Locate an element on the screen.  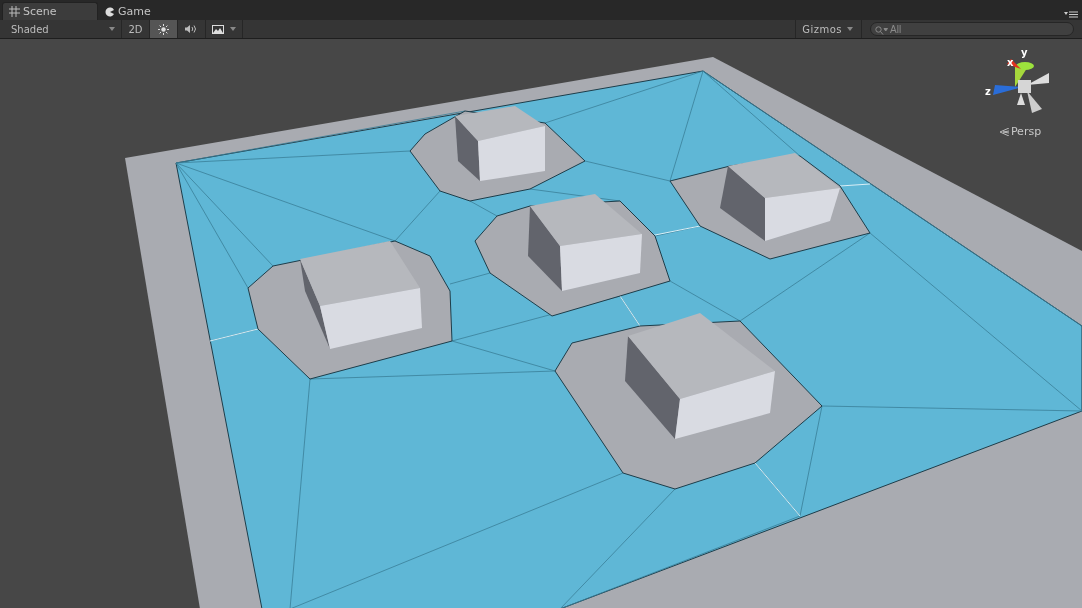
menu-icon is located at coordinates (1071, 14).